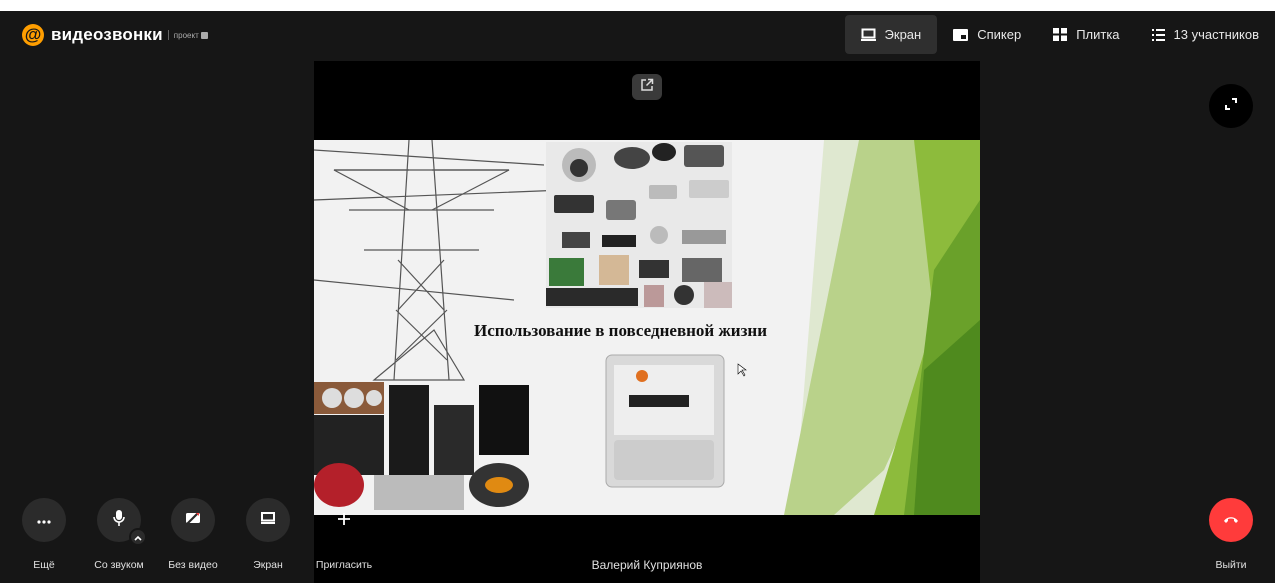  I want to click on invite-label: Пригласить, so click(344, 565).